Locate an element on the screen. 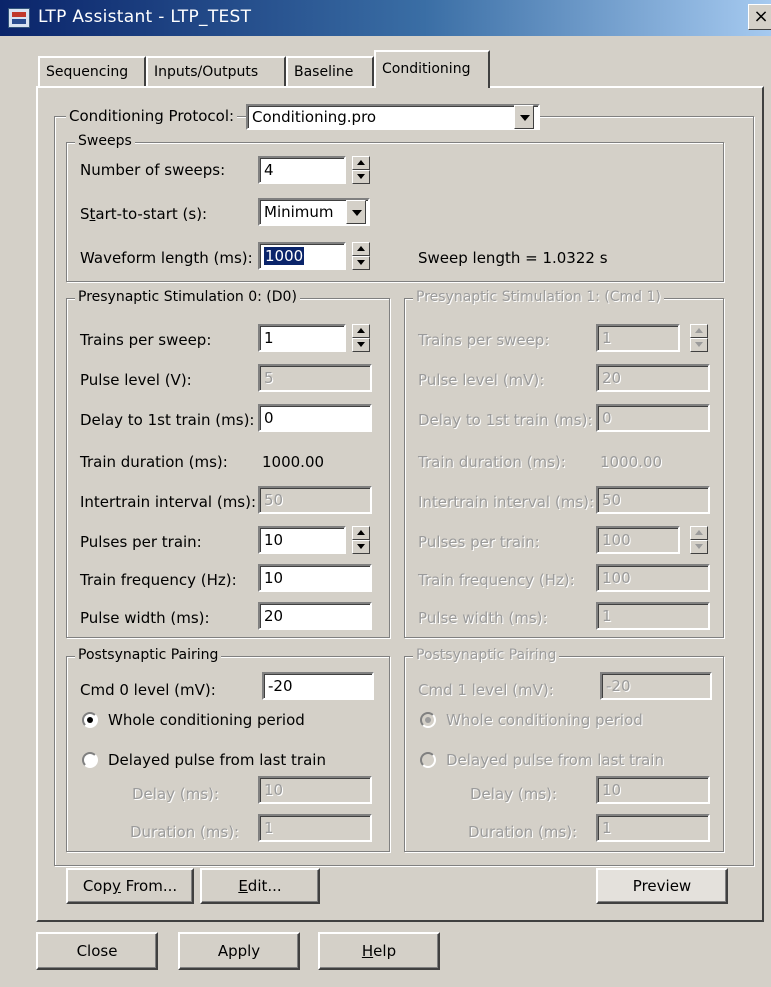 The height and width of the screenshot is (987, 771). title-bar: LTP Assistant - LTP_TEST × is located at coordinates (385, 18).